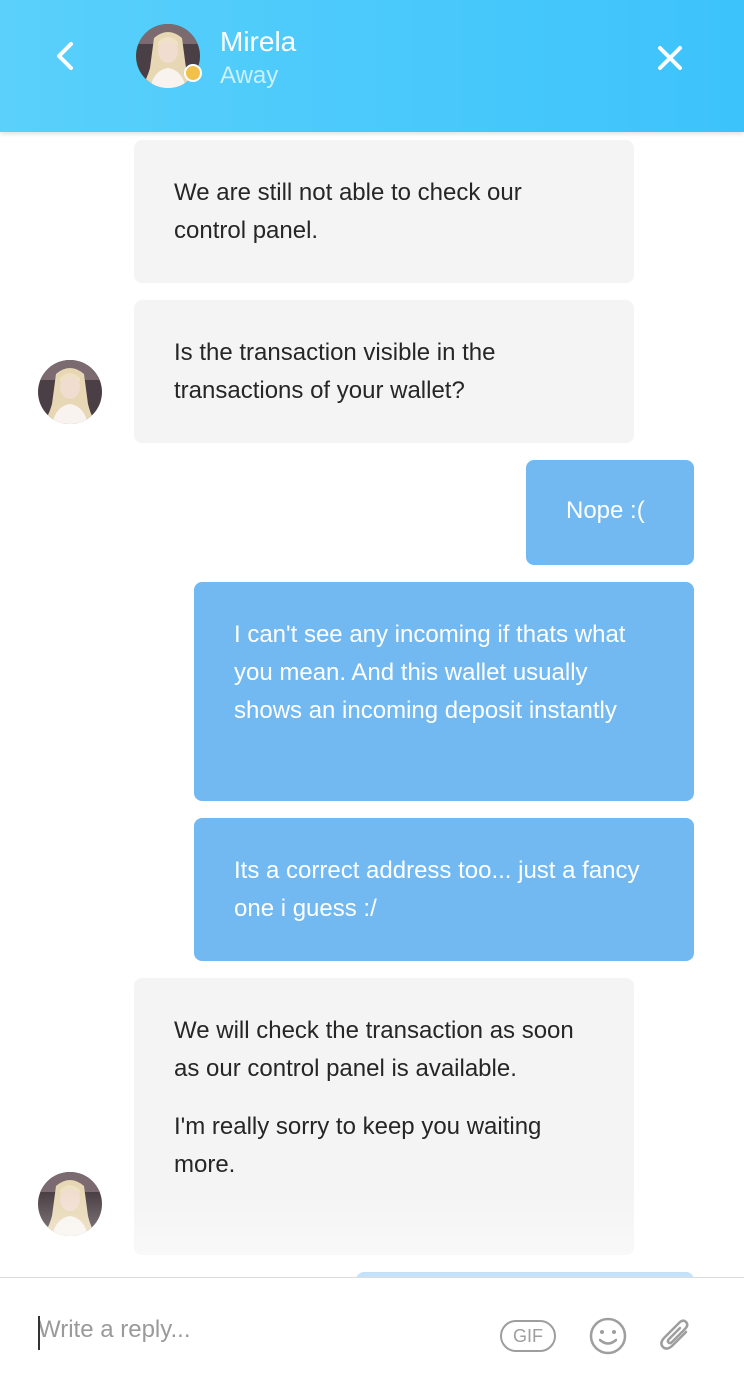 The image size is (744, 1388). I want to click on message-bubble: Nope :(, so click(610, 512).